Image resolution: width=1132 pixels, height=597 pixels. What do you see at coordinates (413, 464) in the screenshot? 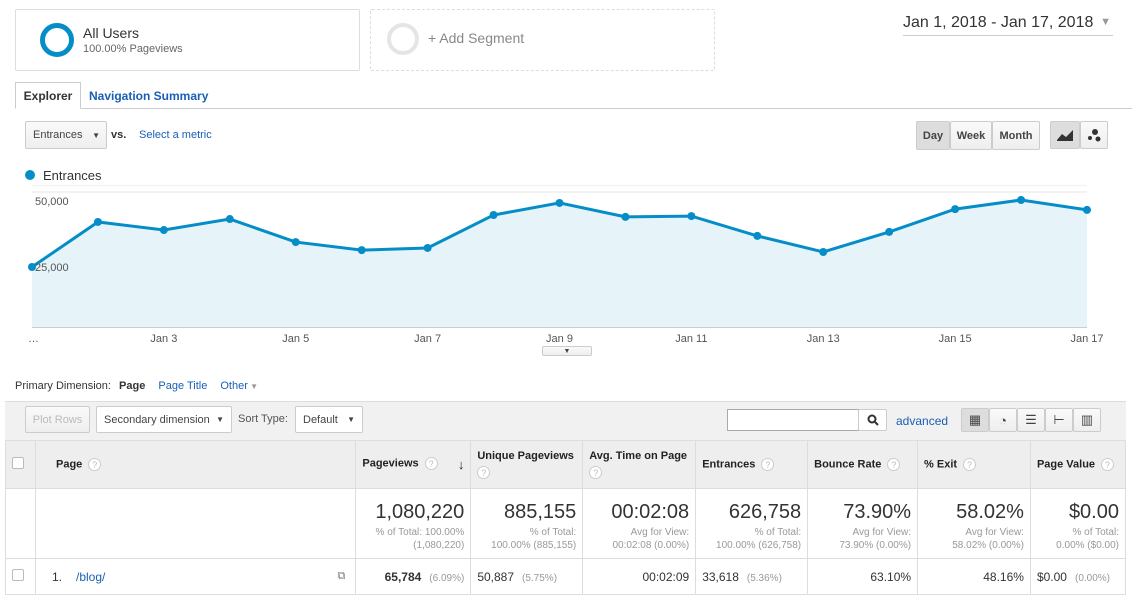
I see `column-header: Pageviews? ↓` at bounding box center [413, 464].